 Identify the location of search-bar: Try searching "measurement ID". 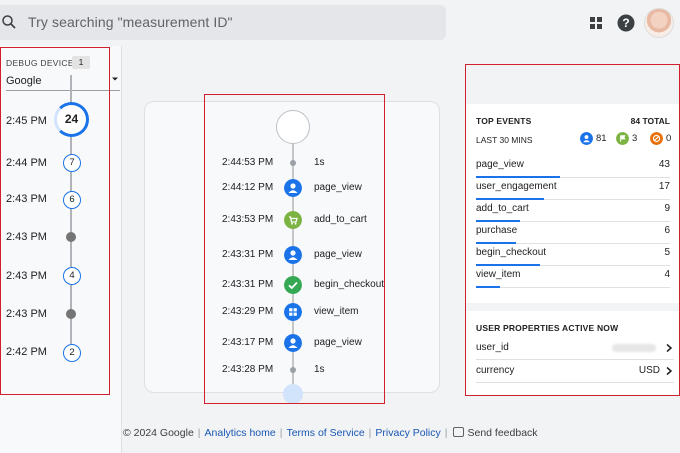
(223, 22).